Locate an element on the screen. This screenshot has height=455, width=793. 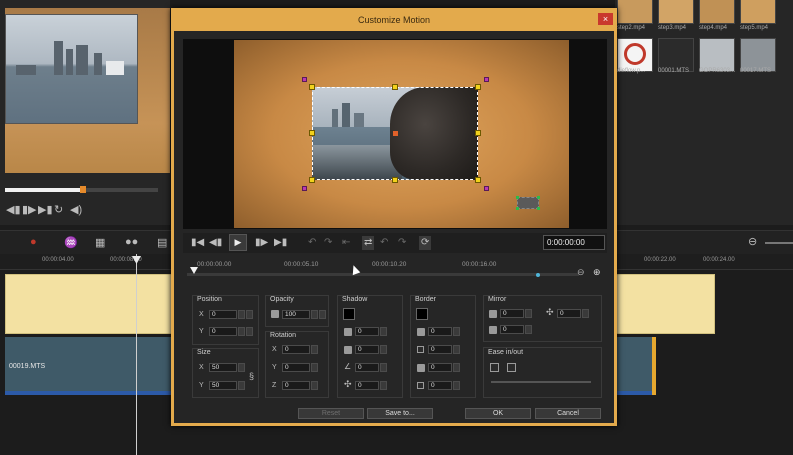
keyframe-track is located at coordinates (383, 274).